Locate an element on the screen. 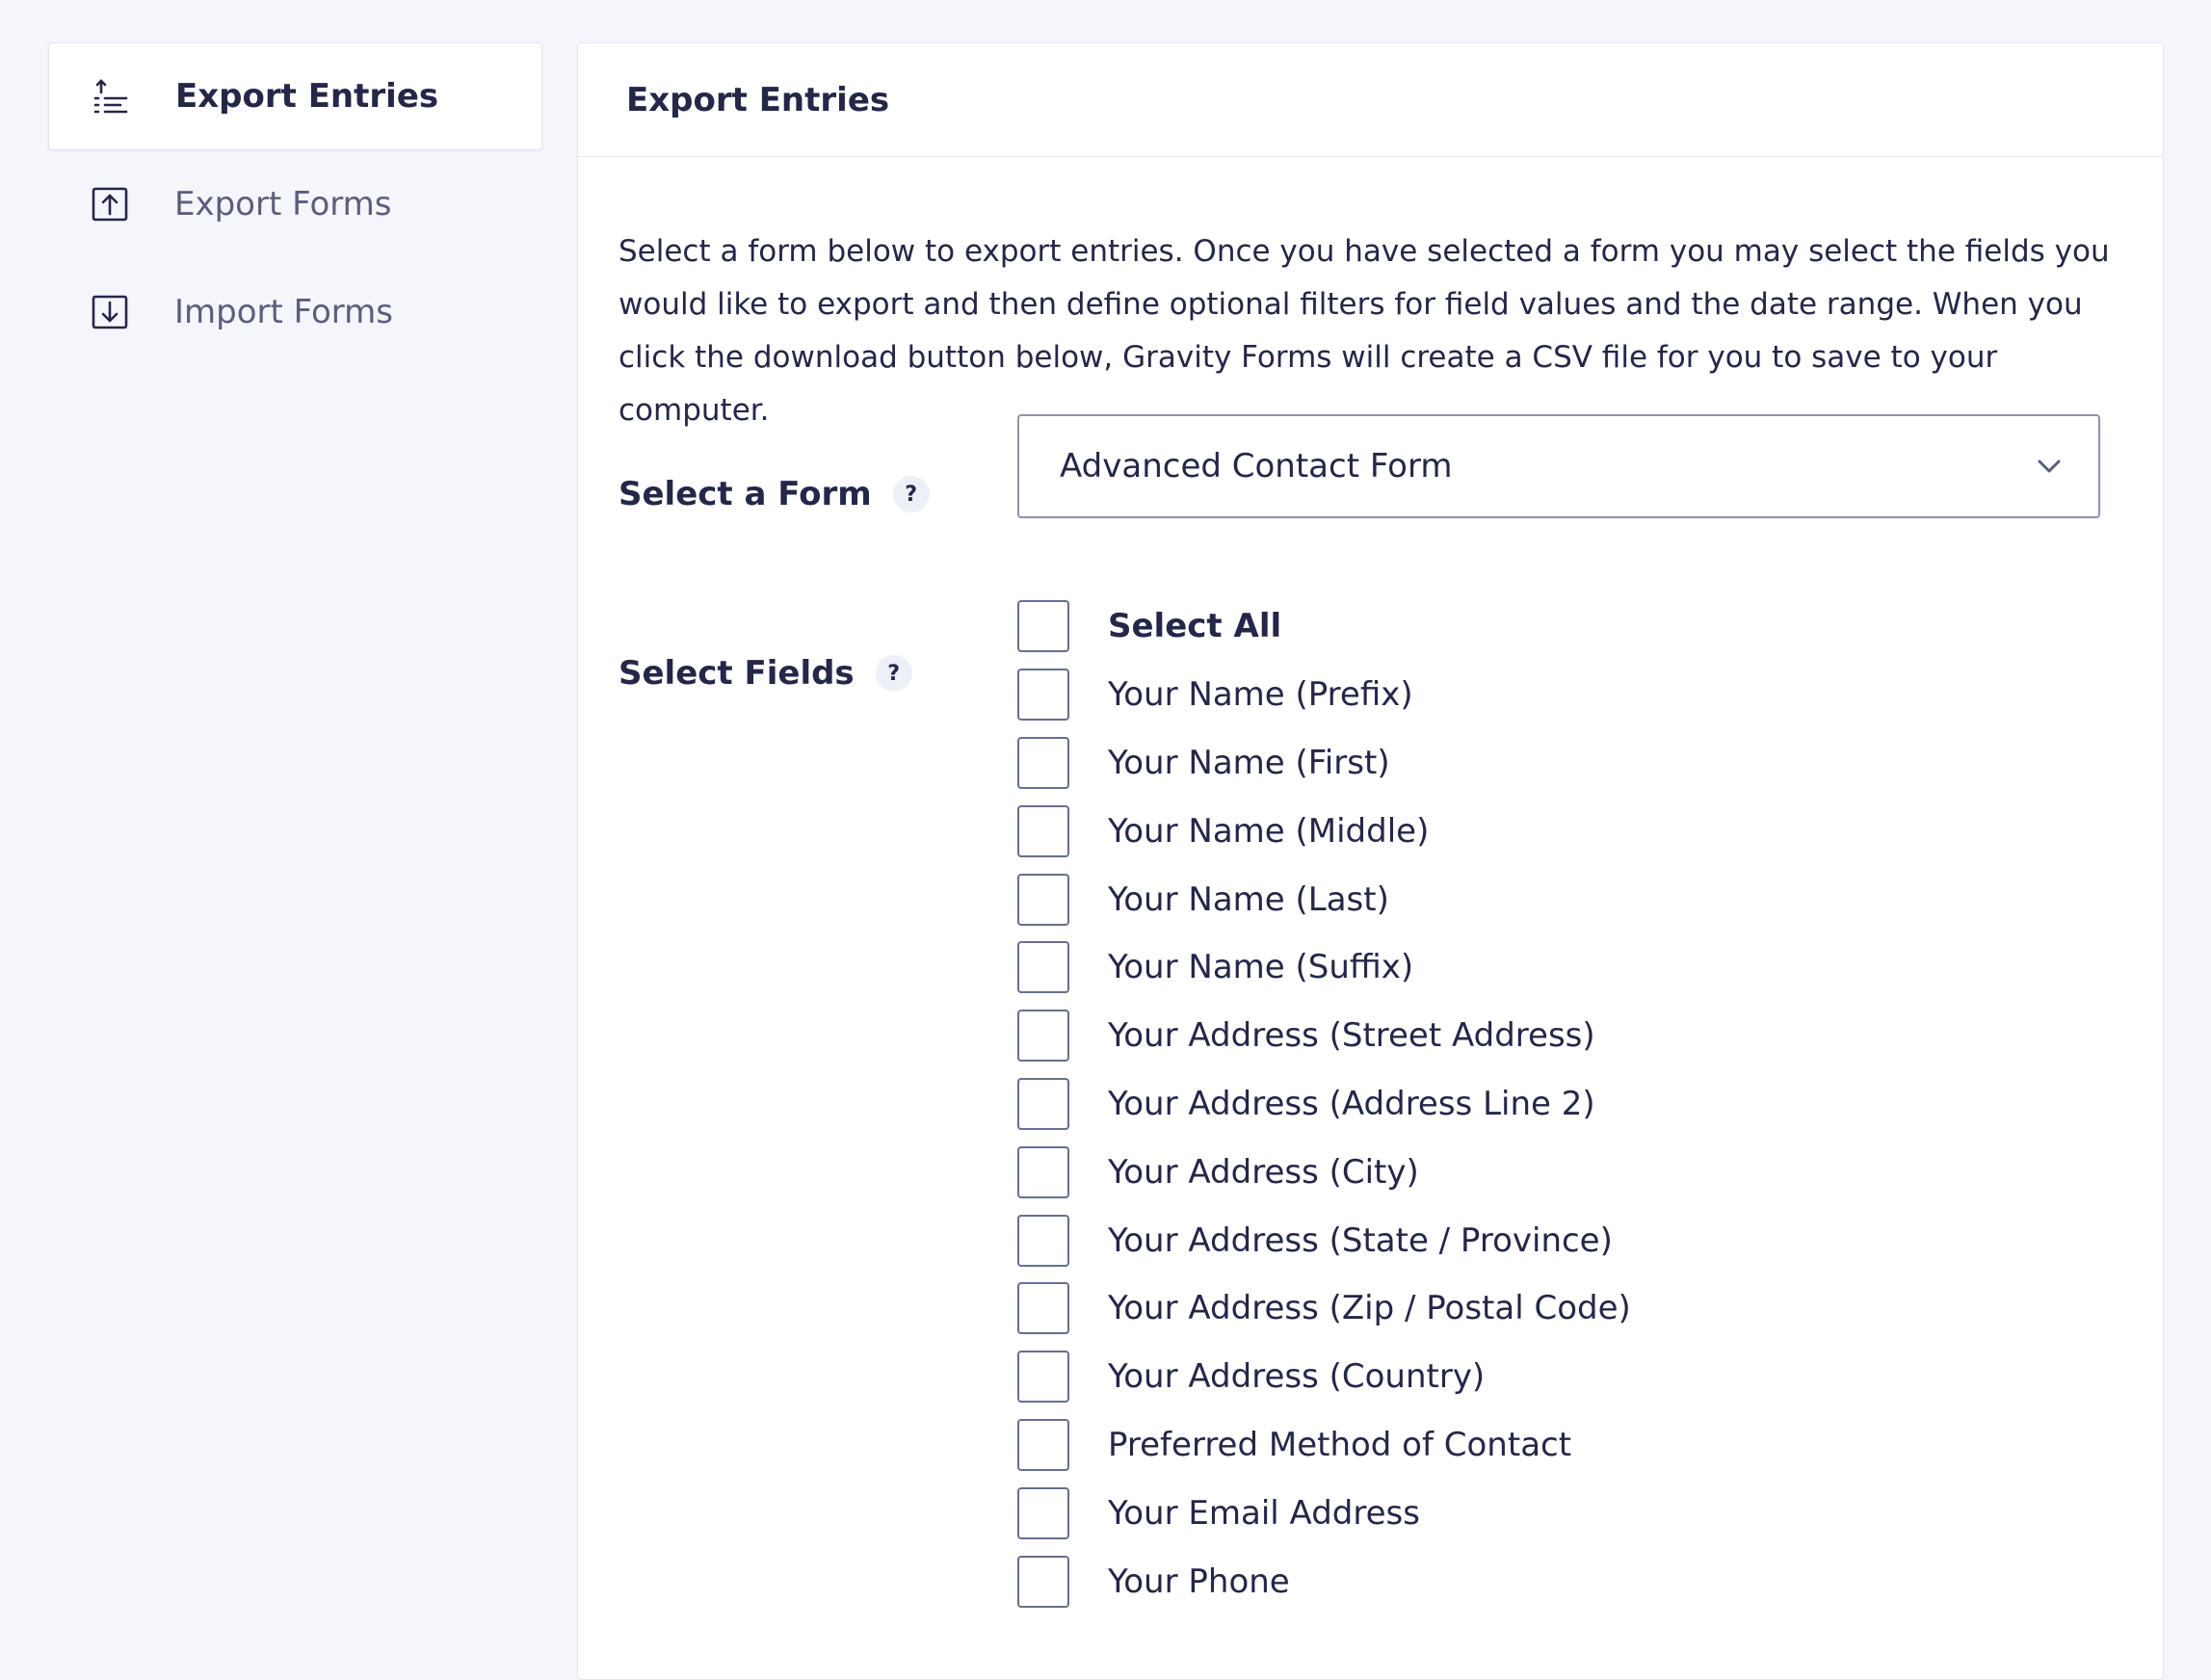 The width and height of the screenshot is (2211, 1680). field-checkbox-row: Preferred Method of Contact is located at coordinates (1324, 1446).